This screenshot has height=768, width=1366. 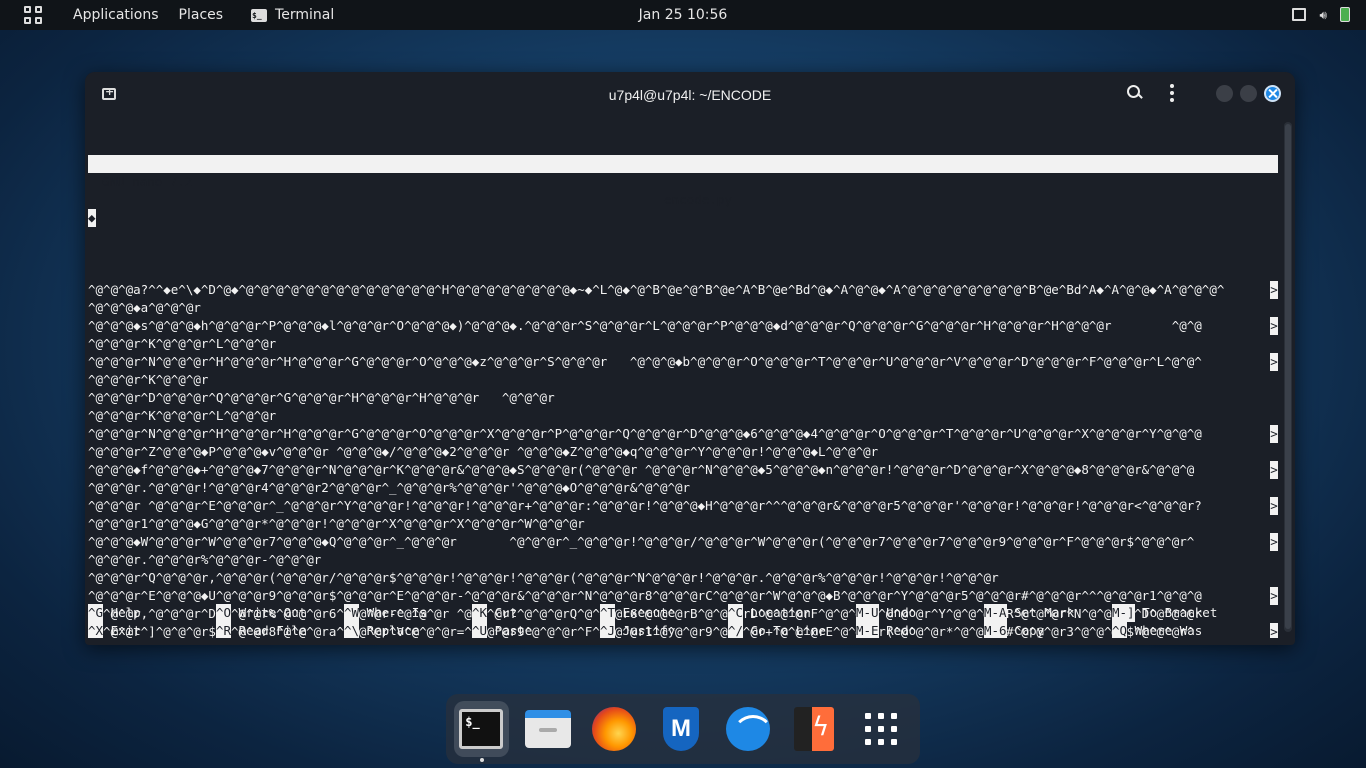 What do you see at coordinates (1299, 14) in the screenshot?
I see `display-icon` at bounding box center [1299, 14].